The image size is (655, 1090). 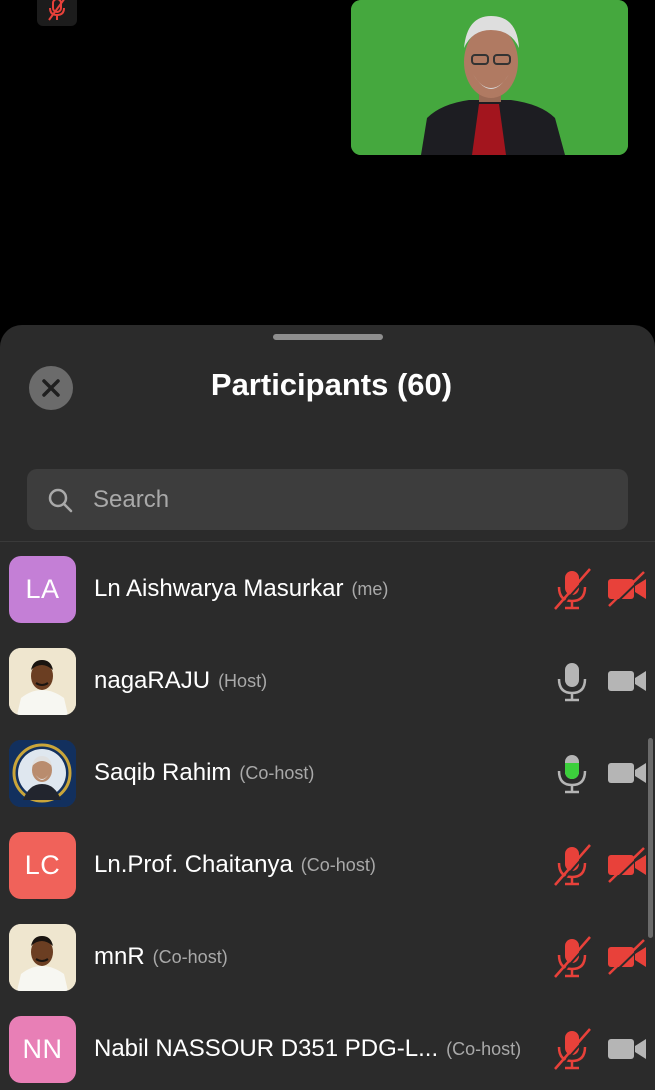 What do you see at coordinates (327, 681) in the screenshot?
I see `participant-row: nagaRAJU (Host)` at bounding box center [327, 681].